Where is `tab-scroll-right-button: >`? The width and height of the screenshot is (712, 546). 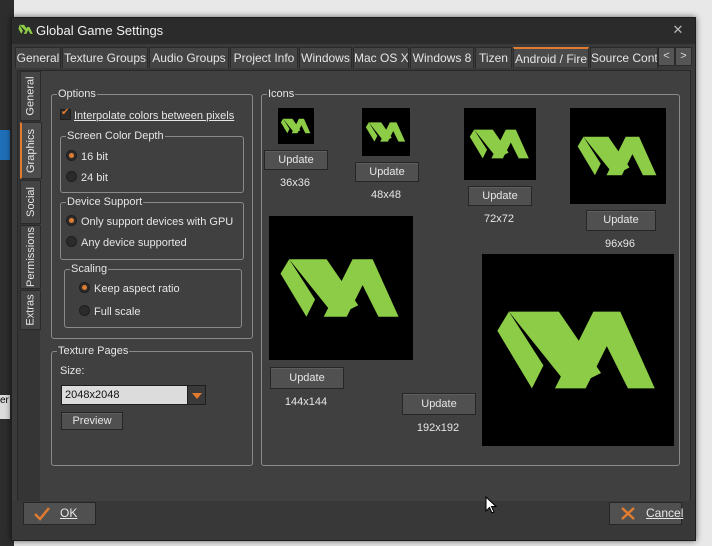
tab-scroll-right-button: > is located at coordinates (683, 56).